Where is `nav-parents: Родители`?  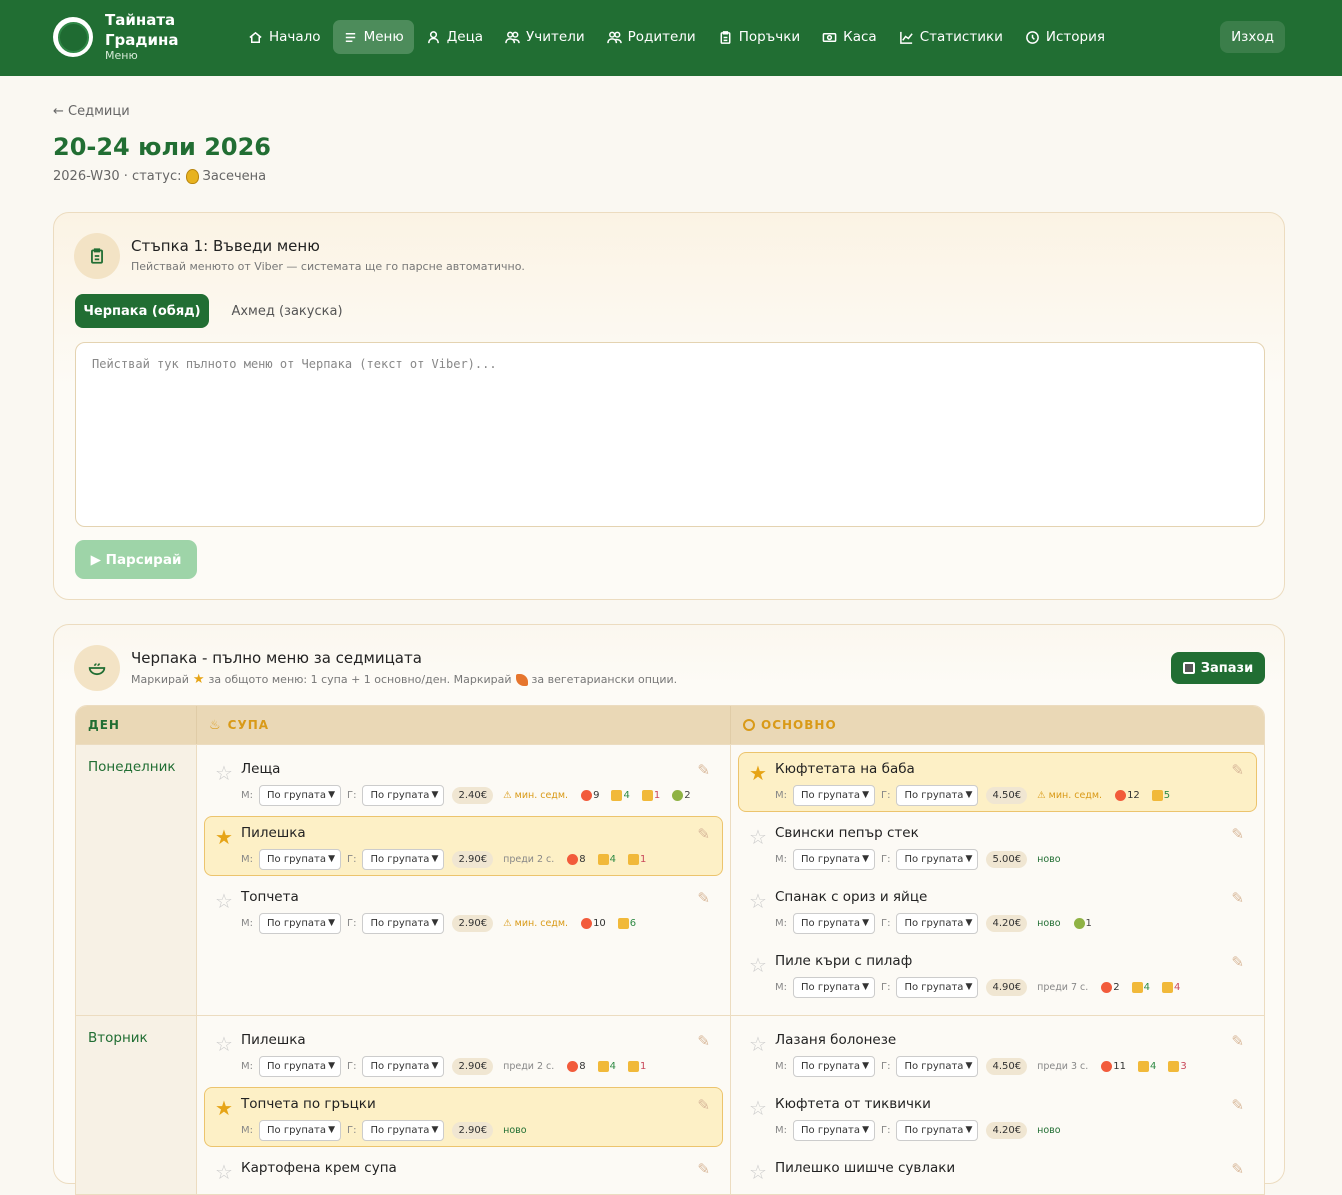
nav-parents: Родители is located at coordinates (651, 37).